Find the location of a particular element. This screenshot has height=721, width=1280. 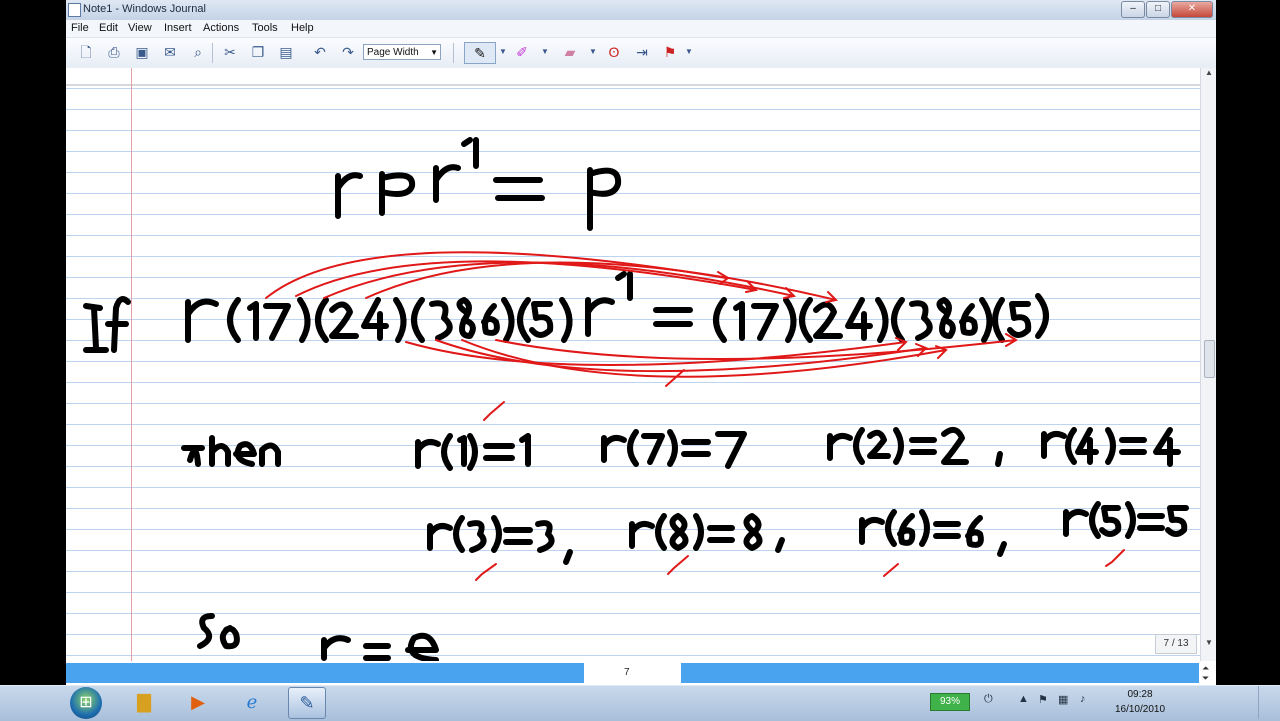

battery-indicator: 93% is located at coordinates (950, 702).